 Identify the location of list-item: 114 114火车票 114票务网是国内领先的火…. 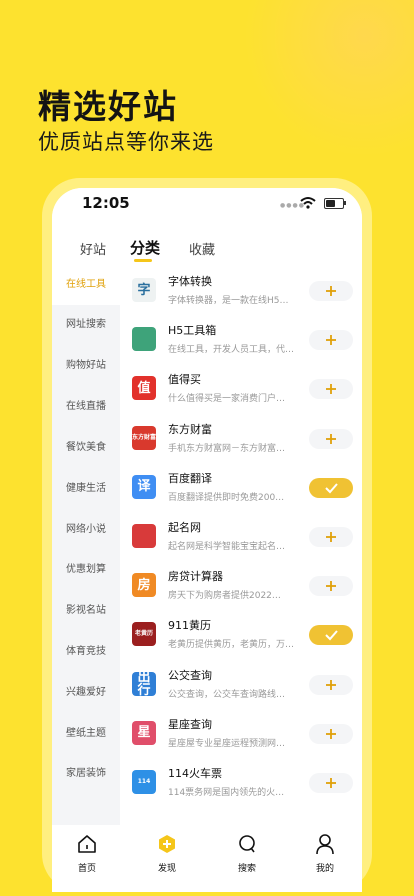
(241, 782).